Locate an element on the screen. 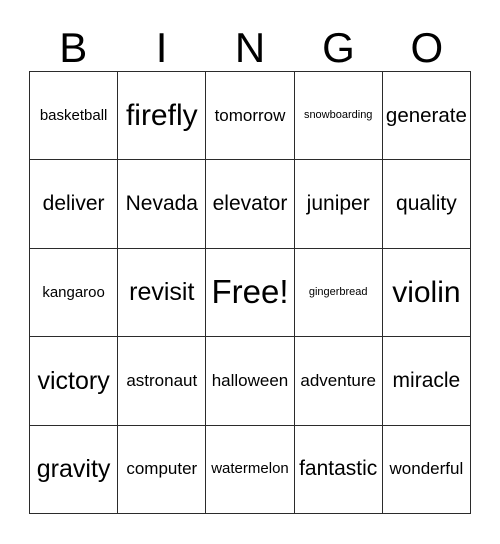  bingo-cell-label: revisit is located at coordinates (162, 292).